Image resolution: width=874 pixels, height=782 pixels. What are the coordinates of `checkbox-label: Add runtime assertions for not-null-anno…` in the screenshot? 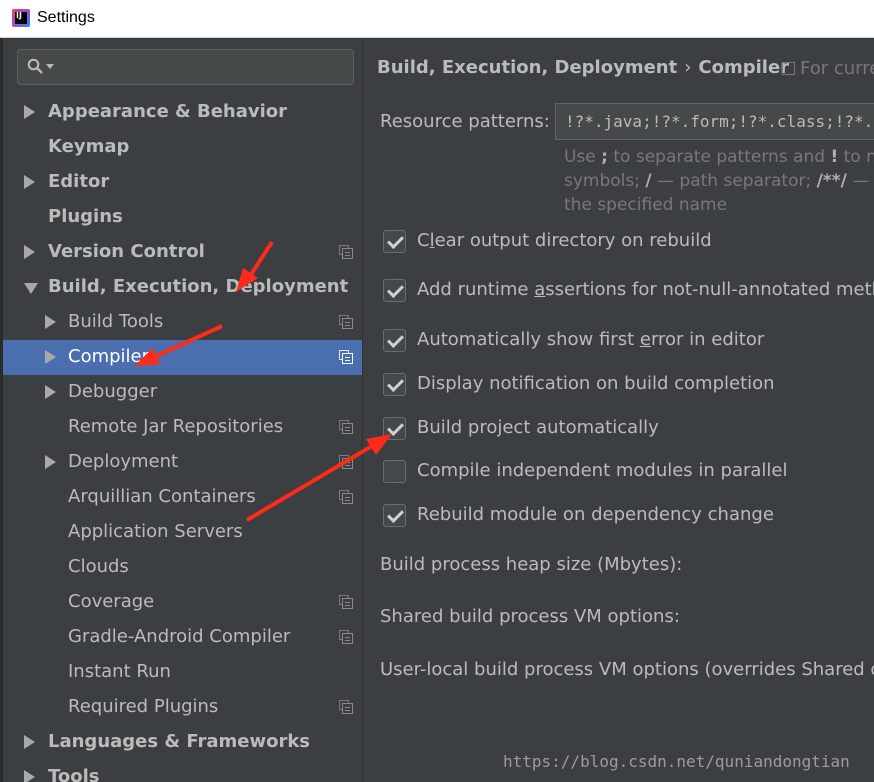 It's located at (645, 289).